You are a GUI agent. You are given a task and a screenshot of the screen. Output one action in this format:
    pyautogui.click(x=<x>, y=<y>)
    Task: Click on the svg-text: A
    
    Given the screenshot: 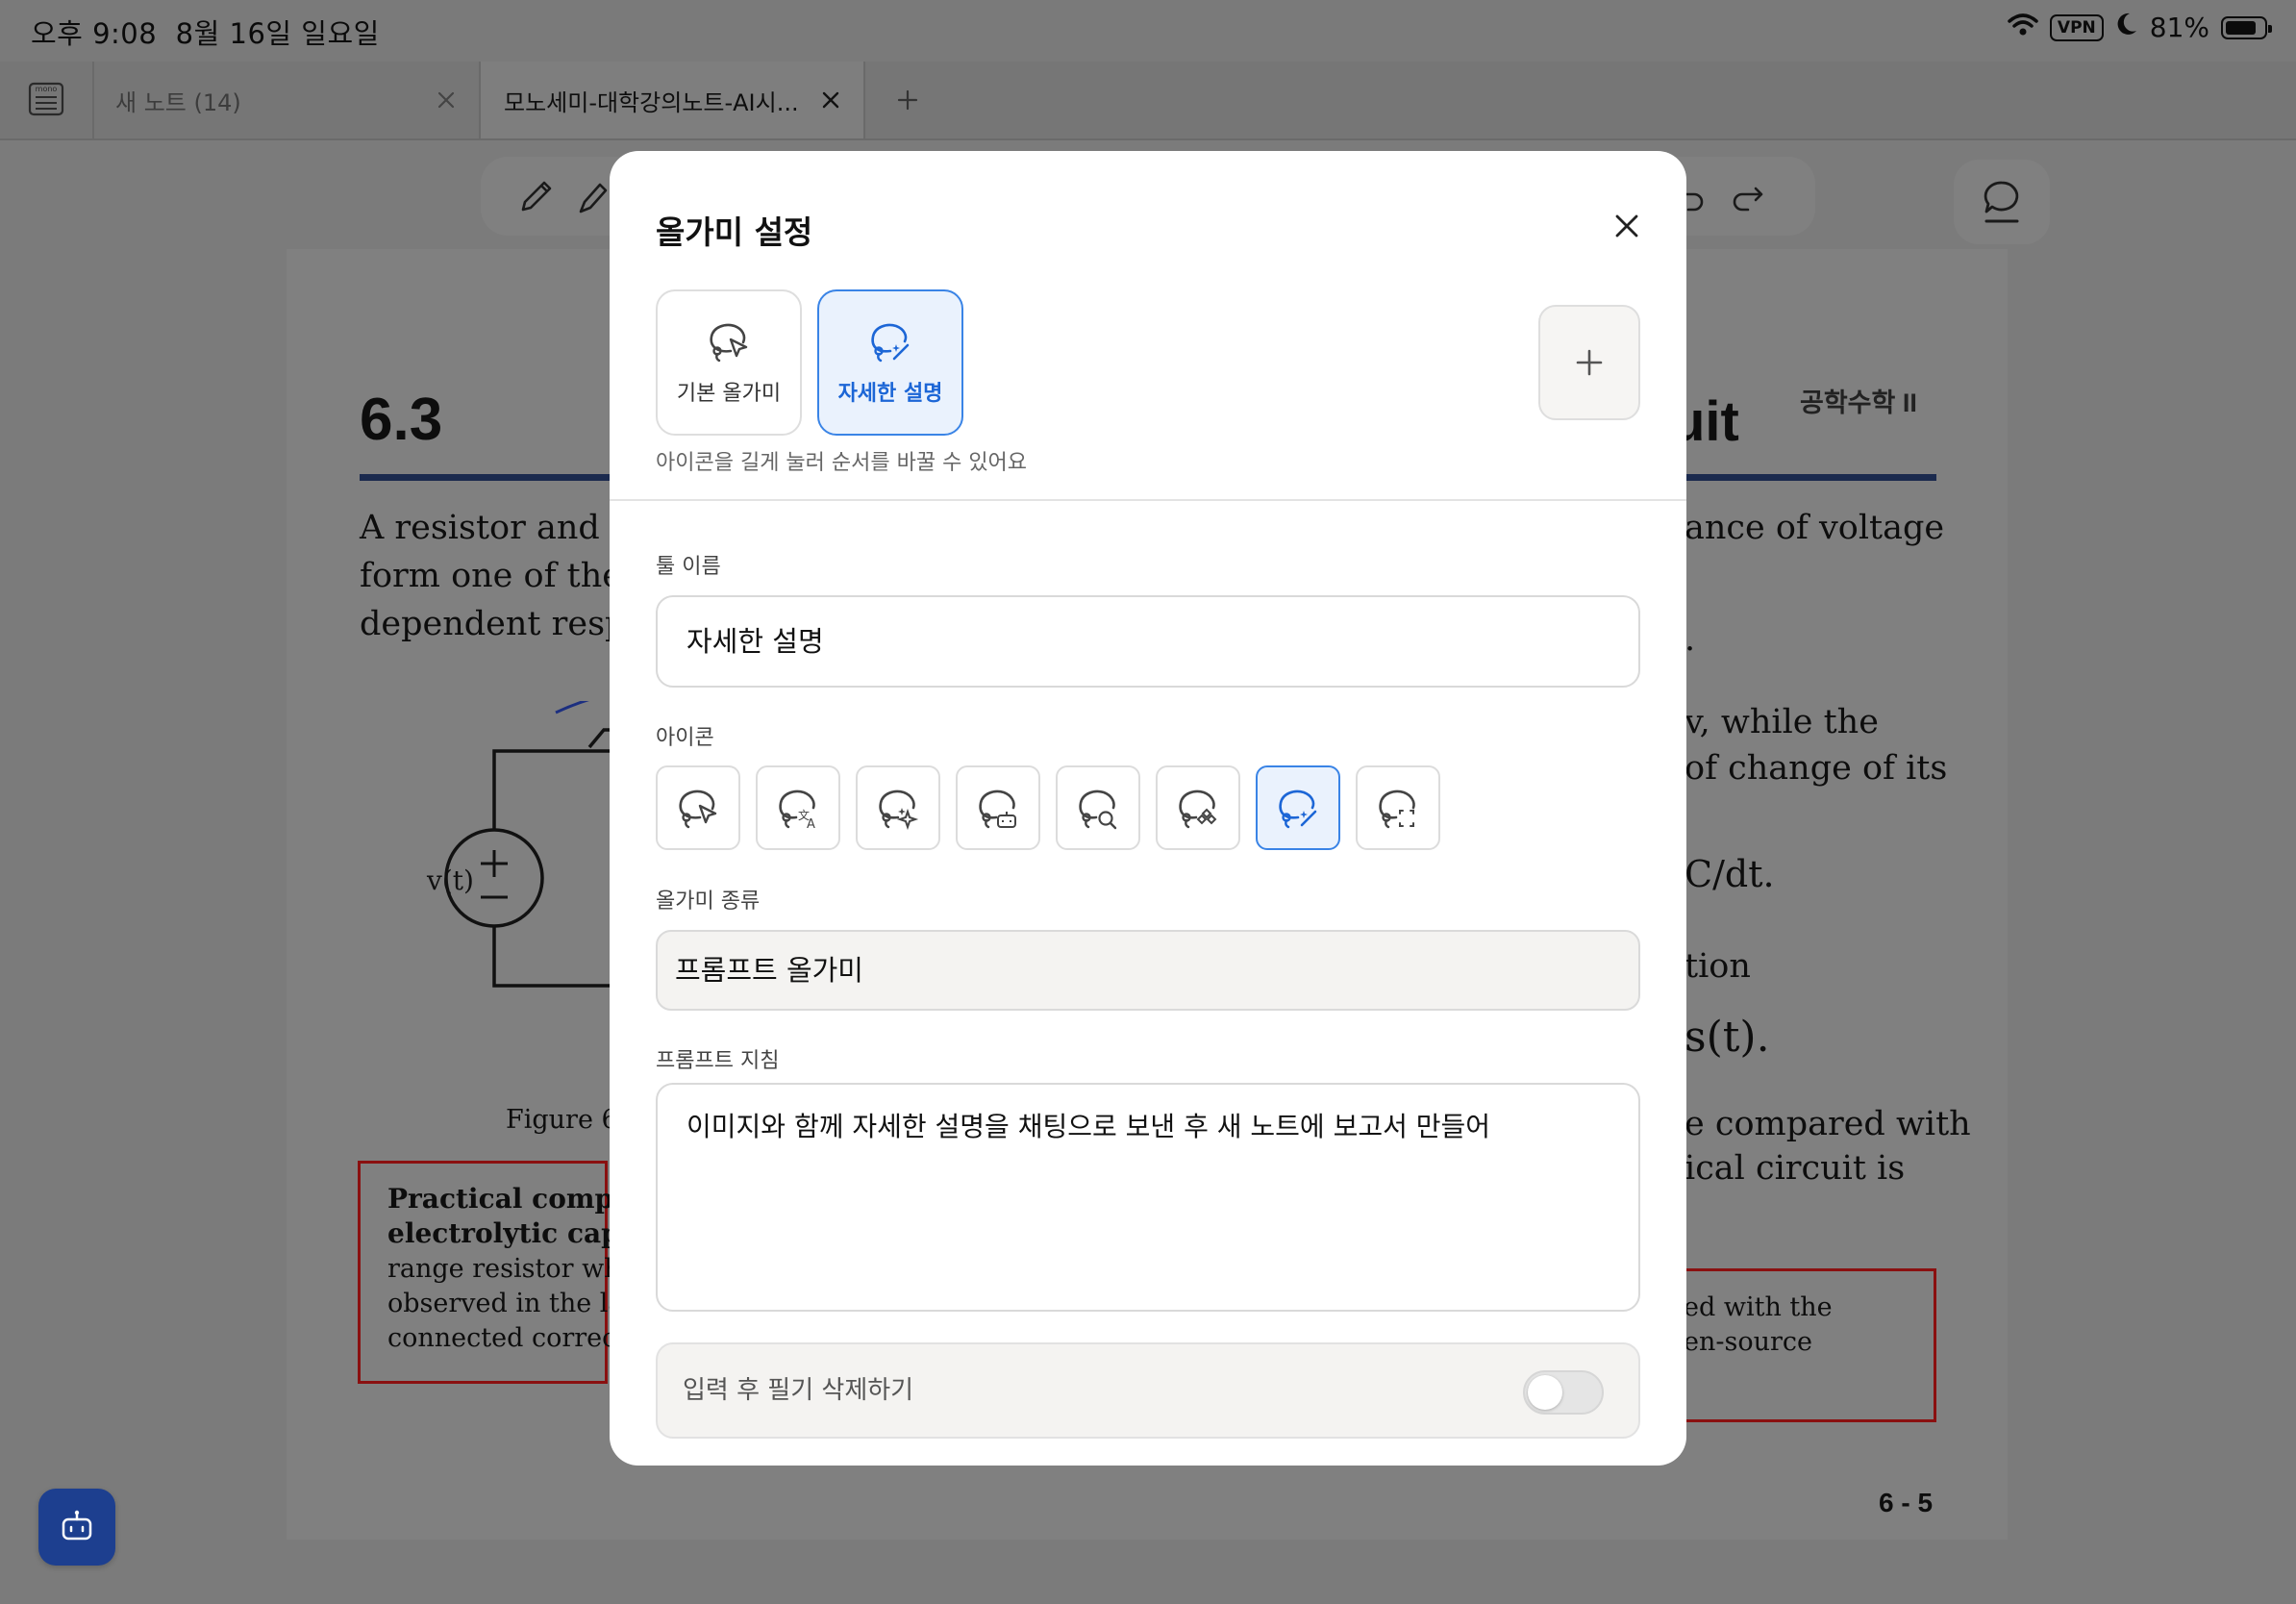 What is the action you would take?
    pyautogui.click(x=811, y=824)
    